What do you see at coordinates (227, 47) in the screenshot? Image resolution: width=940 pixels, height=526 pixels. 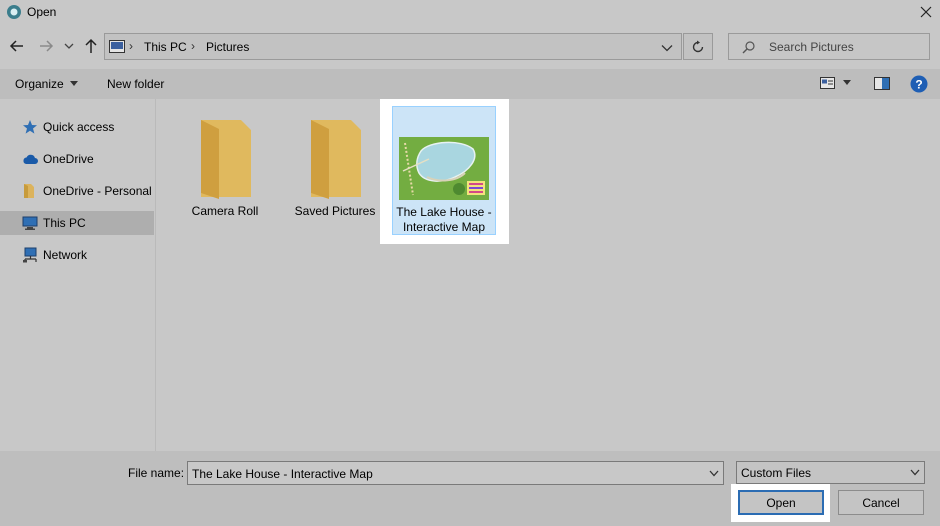 I see `breadcrumb-pictures: Pictures` at bounding box center [227, 47].